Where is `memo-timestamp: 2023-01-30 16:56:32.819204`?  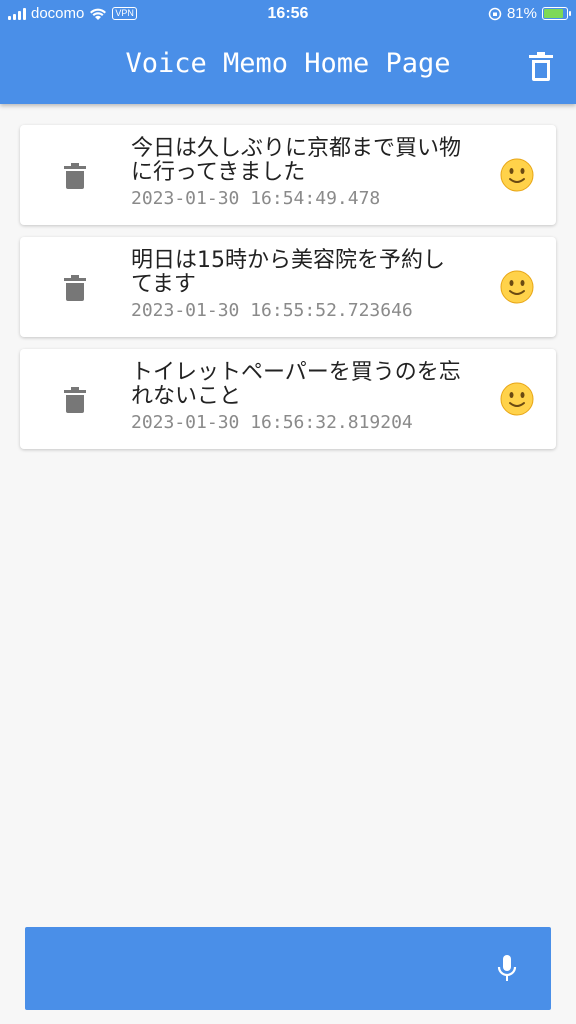
memo-timestamp: 2023-01-30 16:56:32.819204 is located at coordinates (272, 422).